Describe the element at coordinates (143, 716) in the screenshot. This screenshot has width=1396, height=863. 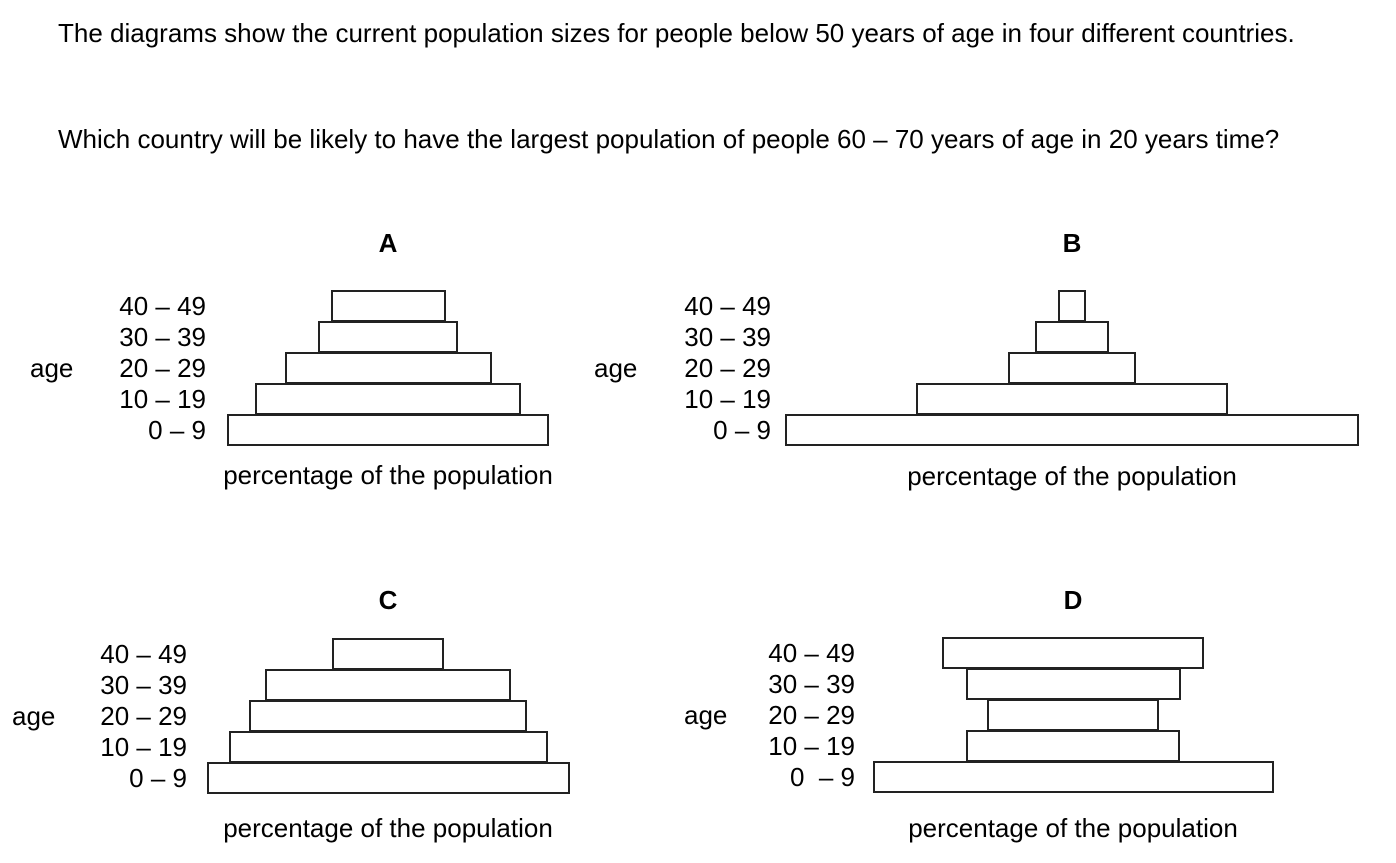
I see `diagram-c-age-label: 20 – 29` at that location.